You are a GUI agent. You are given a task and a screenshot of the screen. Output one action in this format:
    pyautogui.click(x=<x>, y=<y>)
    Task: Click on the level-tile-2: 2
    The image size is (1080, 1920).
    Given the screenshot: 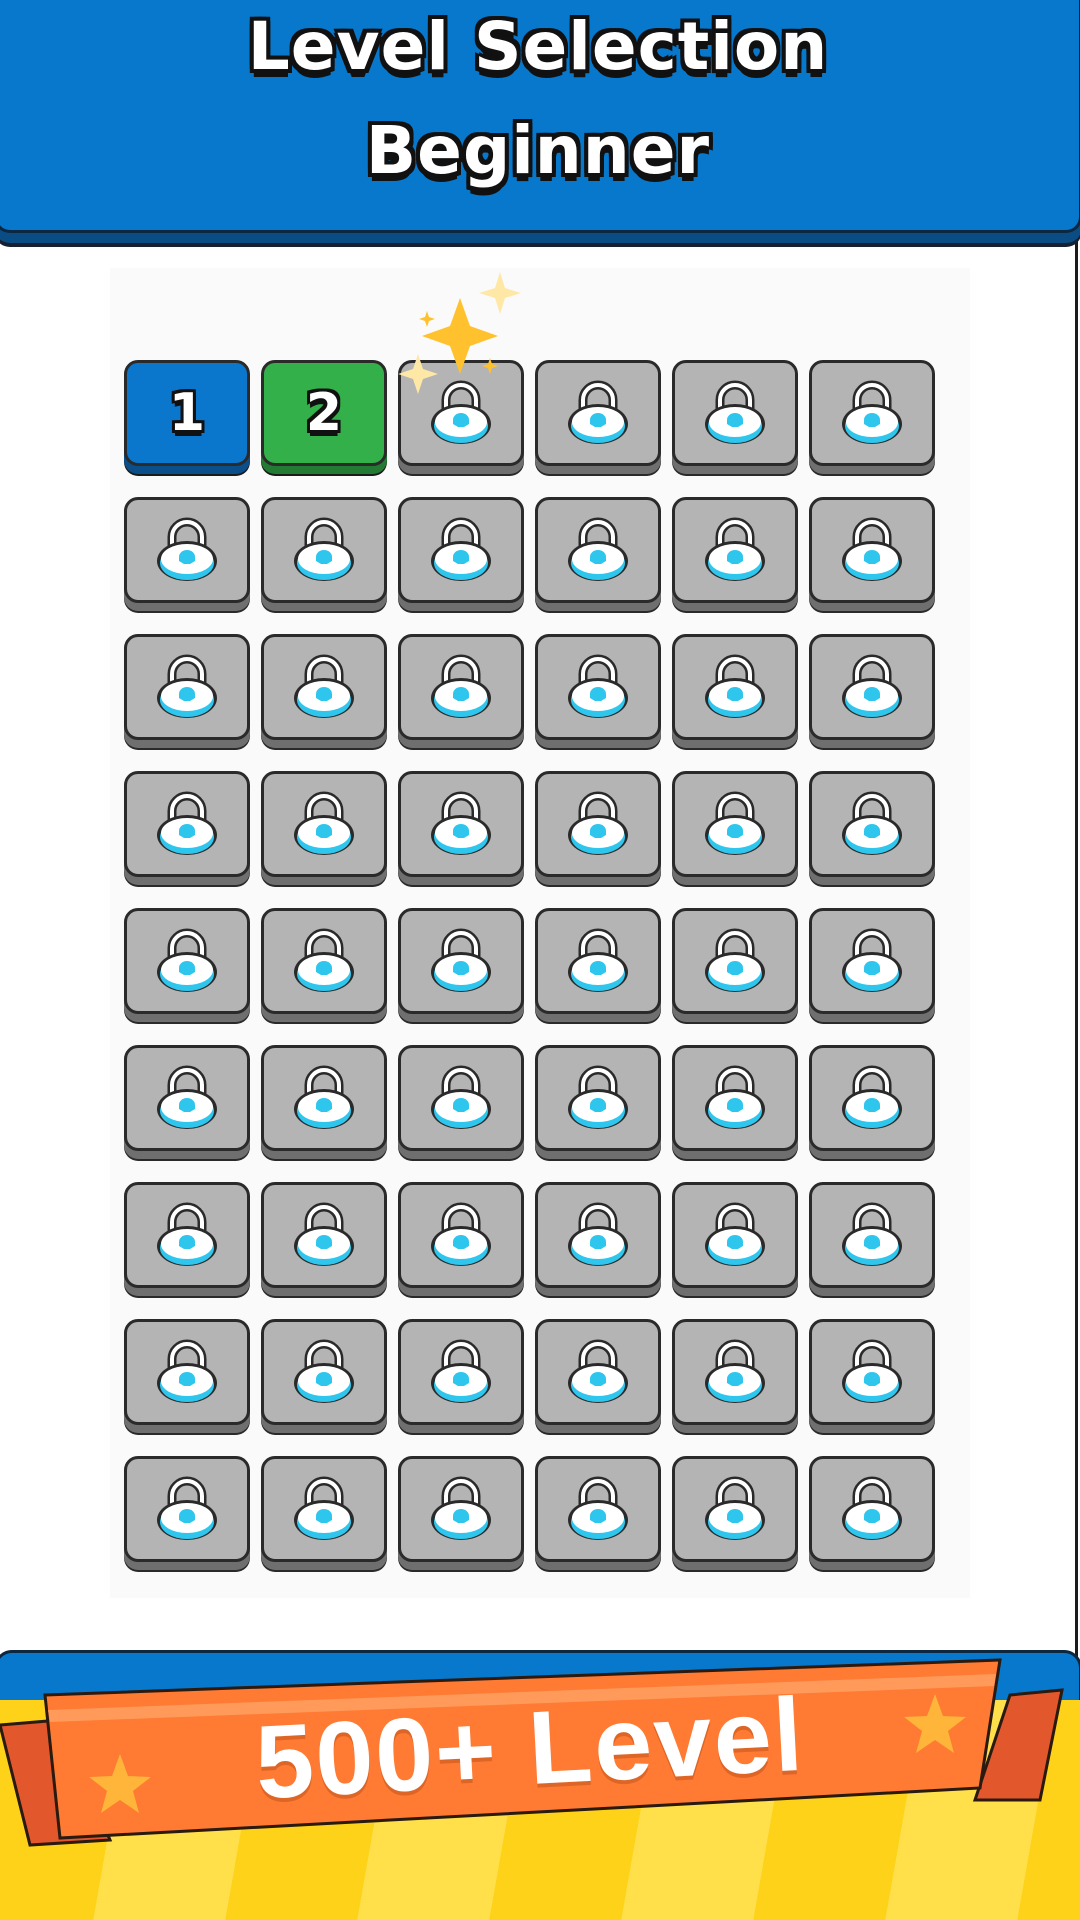 What is the action you would take?
    pyautogui.click(x=324, y=413)
    